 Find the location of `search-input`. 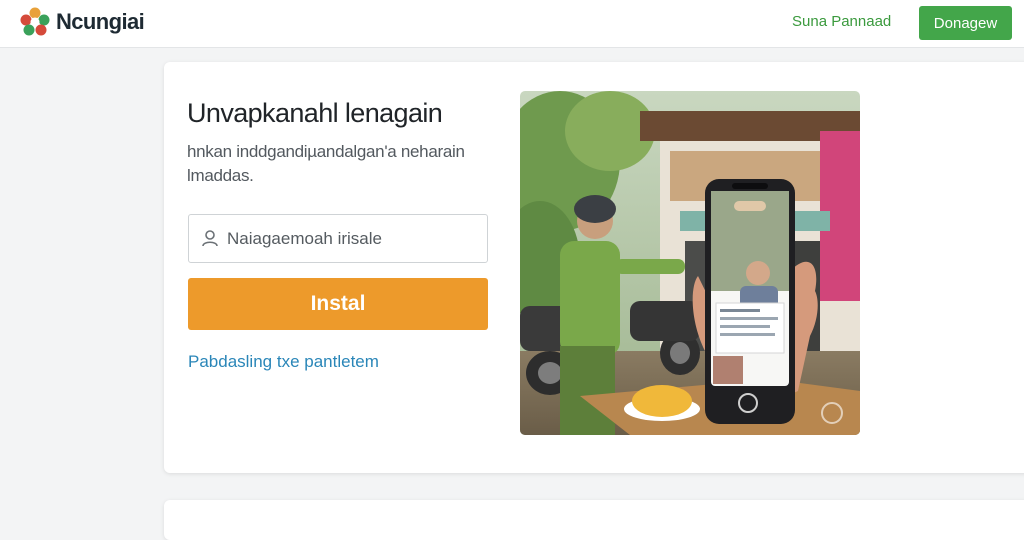

search-input is located at coordinates (352, 239).